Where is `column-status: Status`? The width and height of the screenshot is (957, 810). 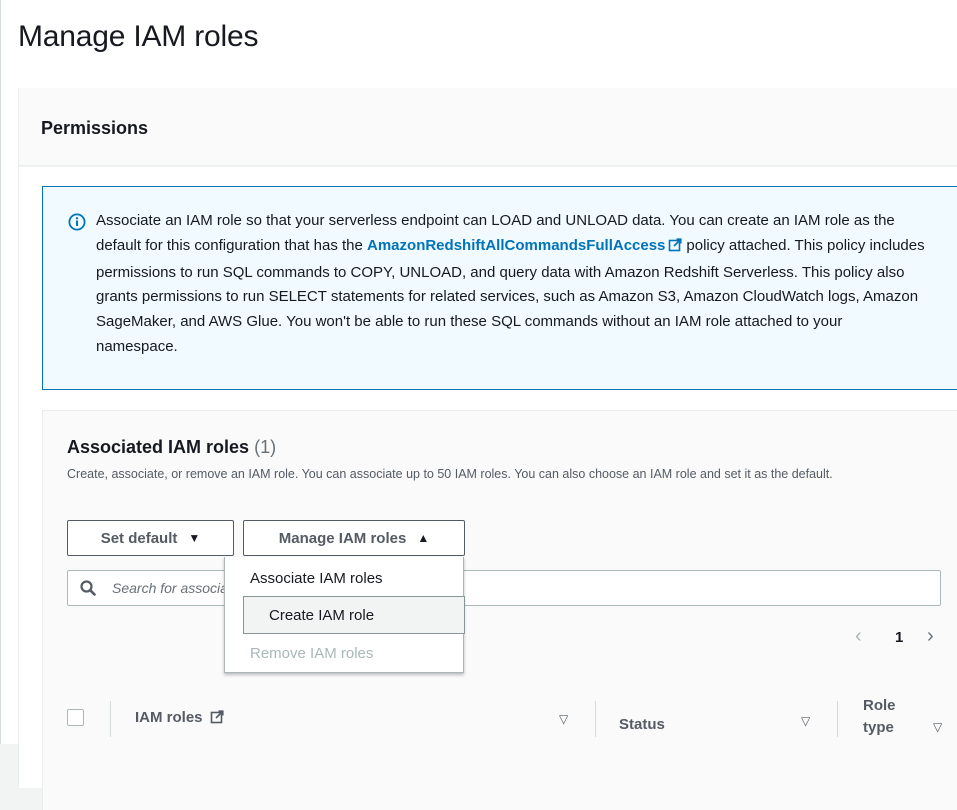 column-status: Status is located at coordinates (642, 724).